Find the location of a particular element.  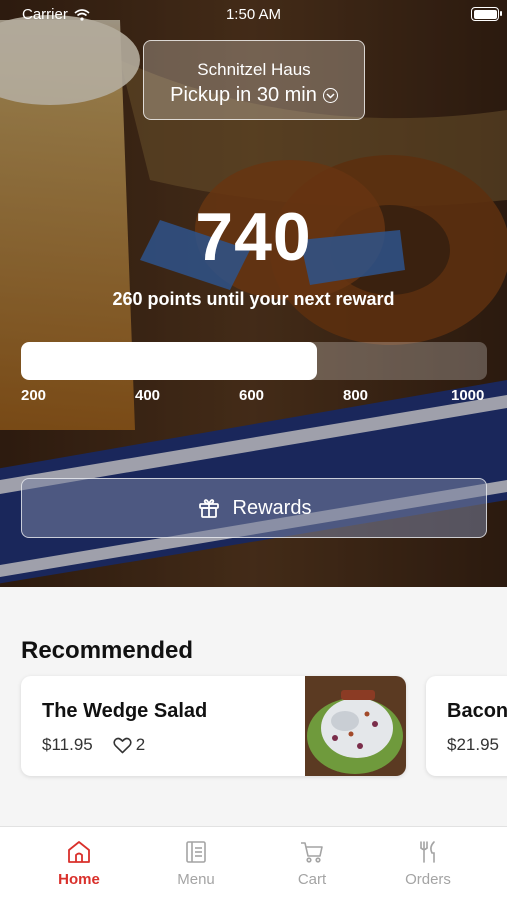

item-name: The Wedge Salad is located at coordinates (125, 711).